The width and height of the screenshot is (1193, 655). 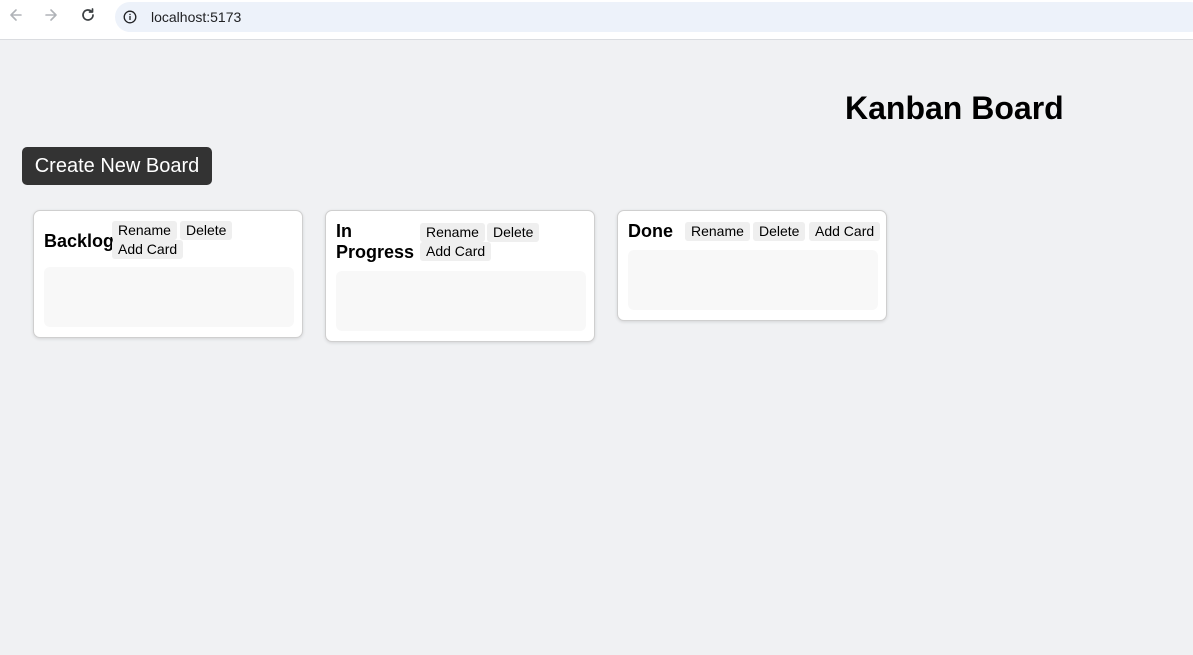 I want to click on arrow-right-icon, so click(x=51, y=17).